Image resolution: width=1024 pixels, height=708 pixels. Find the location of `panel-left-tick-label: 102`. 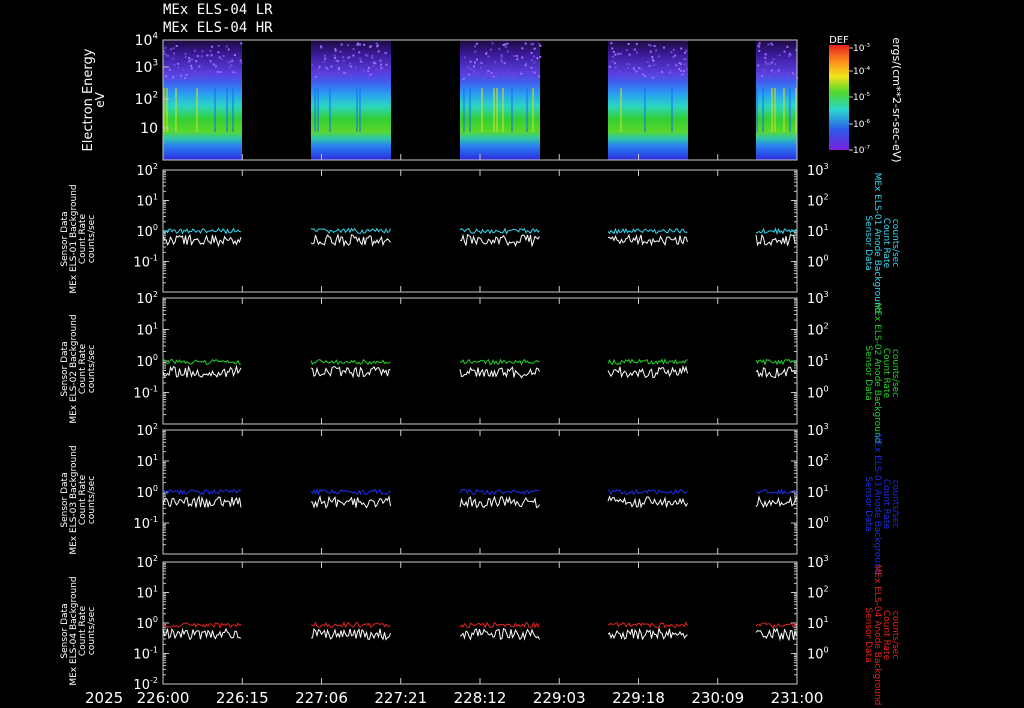

panel-left-tick-label: 102 is located at coordinates (147, 170).